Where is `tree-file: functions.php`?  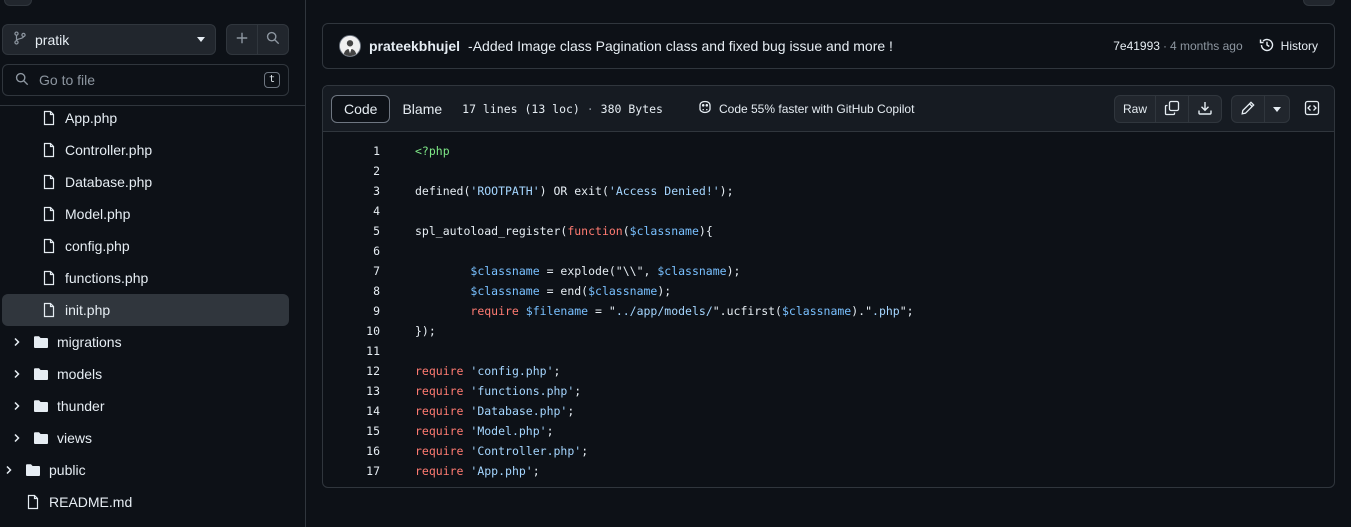 tree-file: functions.php is located at coordinates (152, 278).